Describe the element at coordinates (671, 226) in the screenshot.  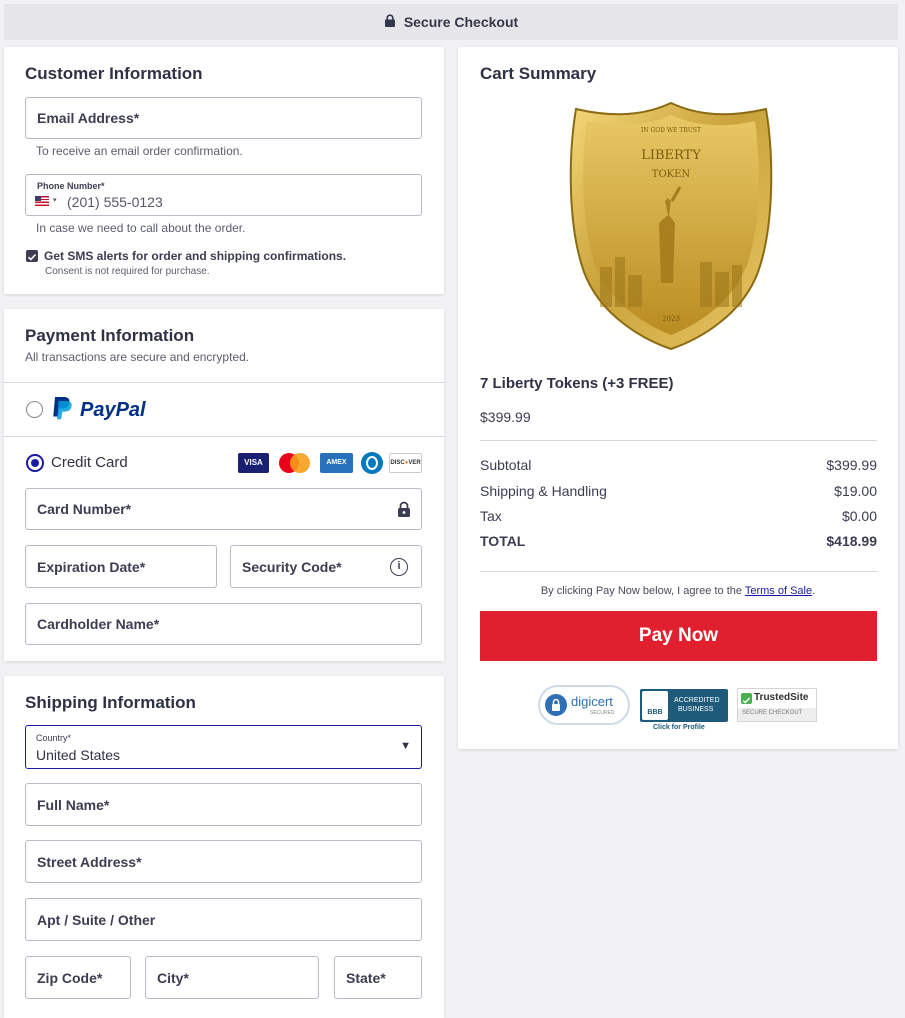
I see `liberty-token-image: IN GOD WE TRUST LIBERTY TOKEN 2023` at that location.